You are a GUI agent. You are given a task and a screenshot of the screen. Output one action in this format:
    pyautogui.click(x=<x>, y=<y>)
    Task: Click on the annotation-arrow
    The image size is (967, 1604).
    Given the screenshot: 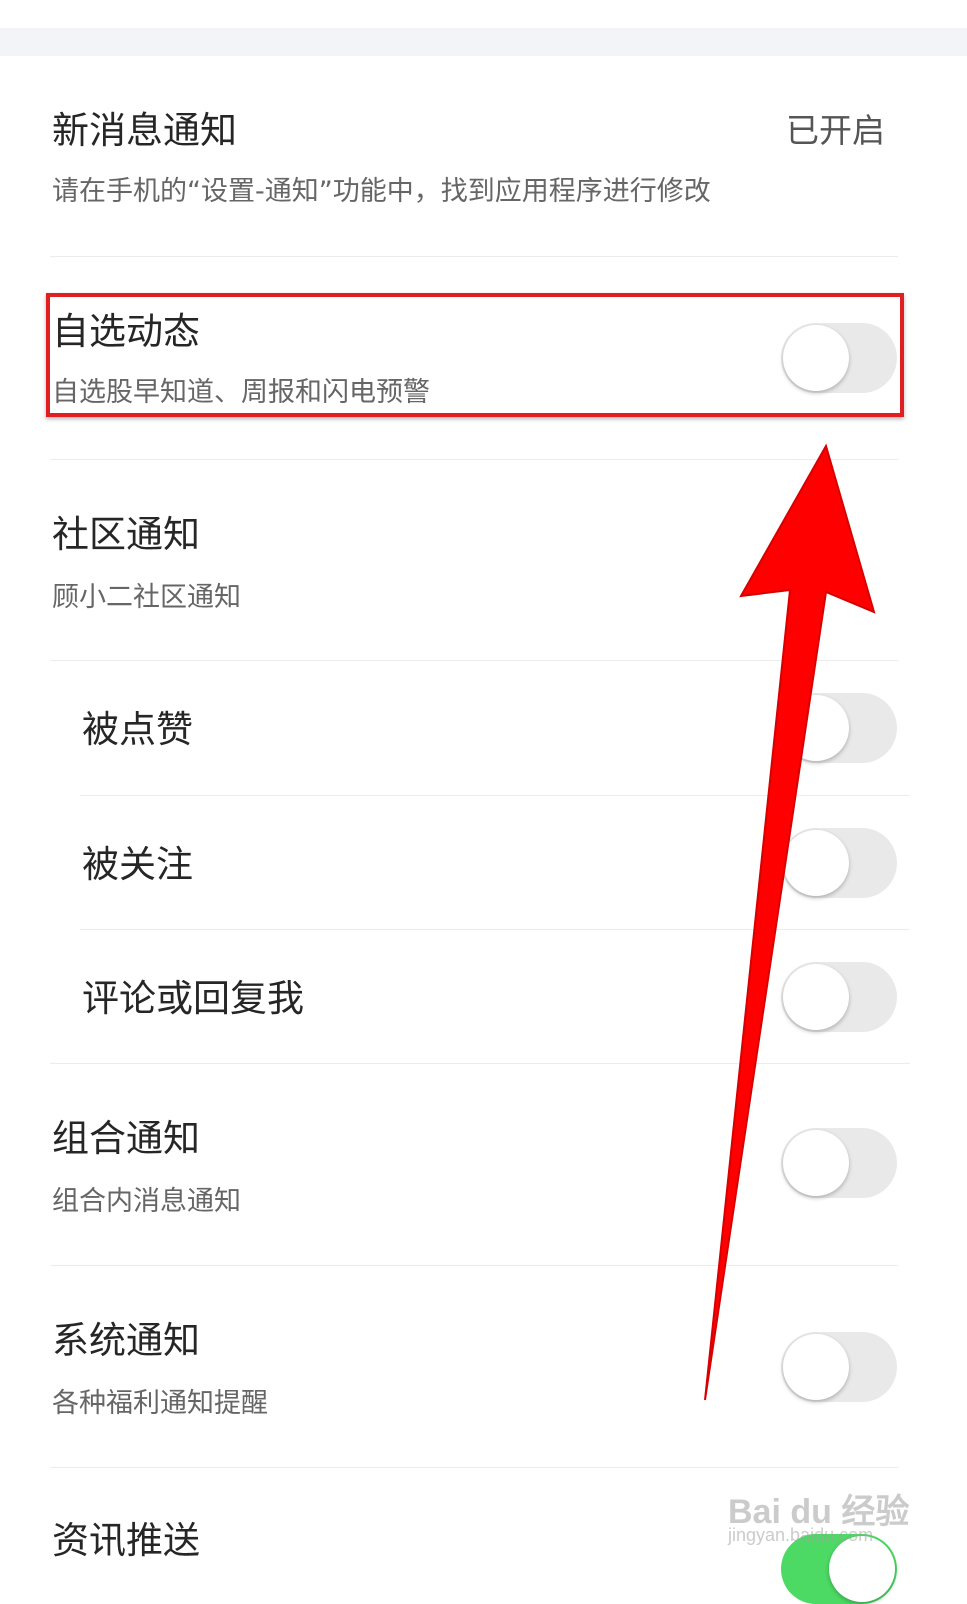 What is the action you would take?
    pyautogui.click(x=790, y=922)
    